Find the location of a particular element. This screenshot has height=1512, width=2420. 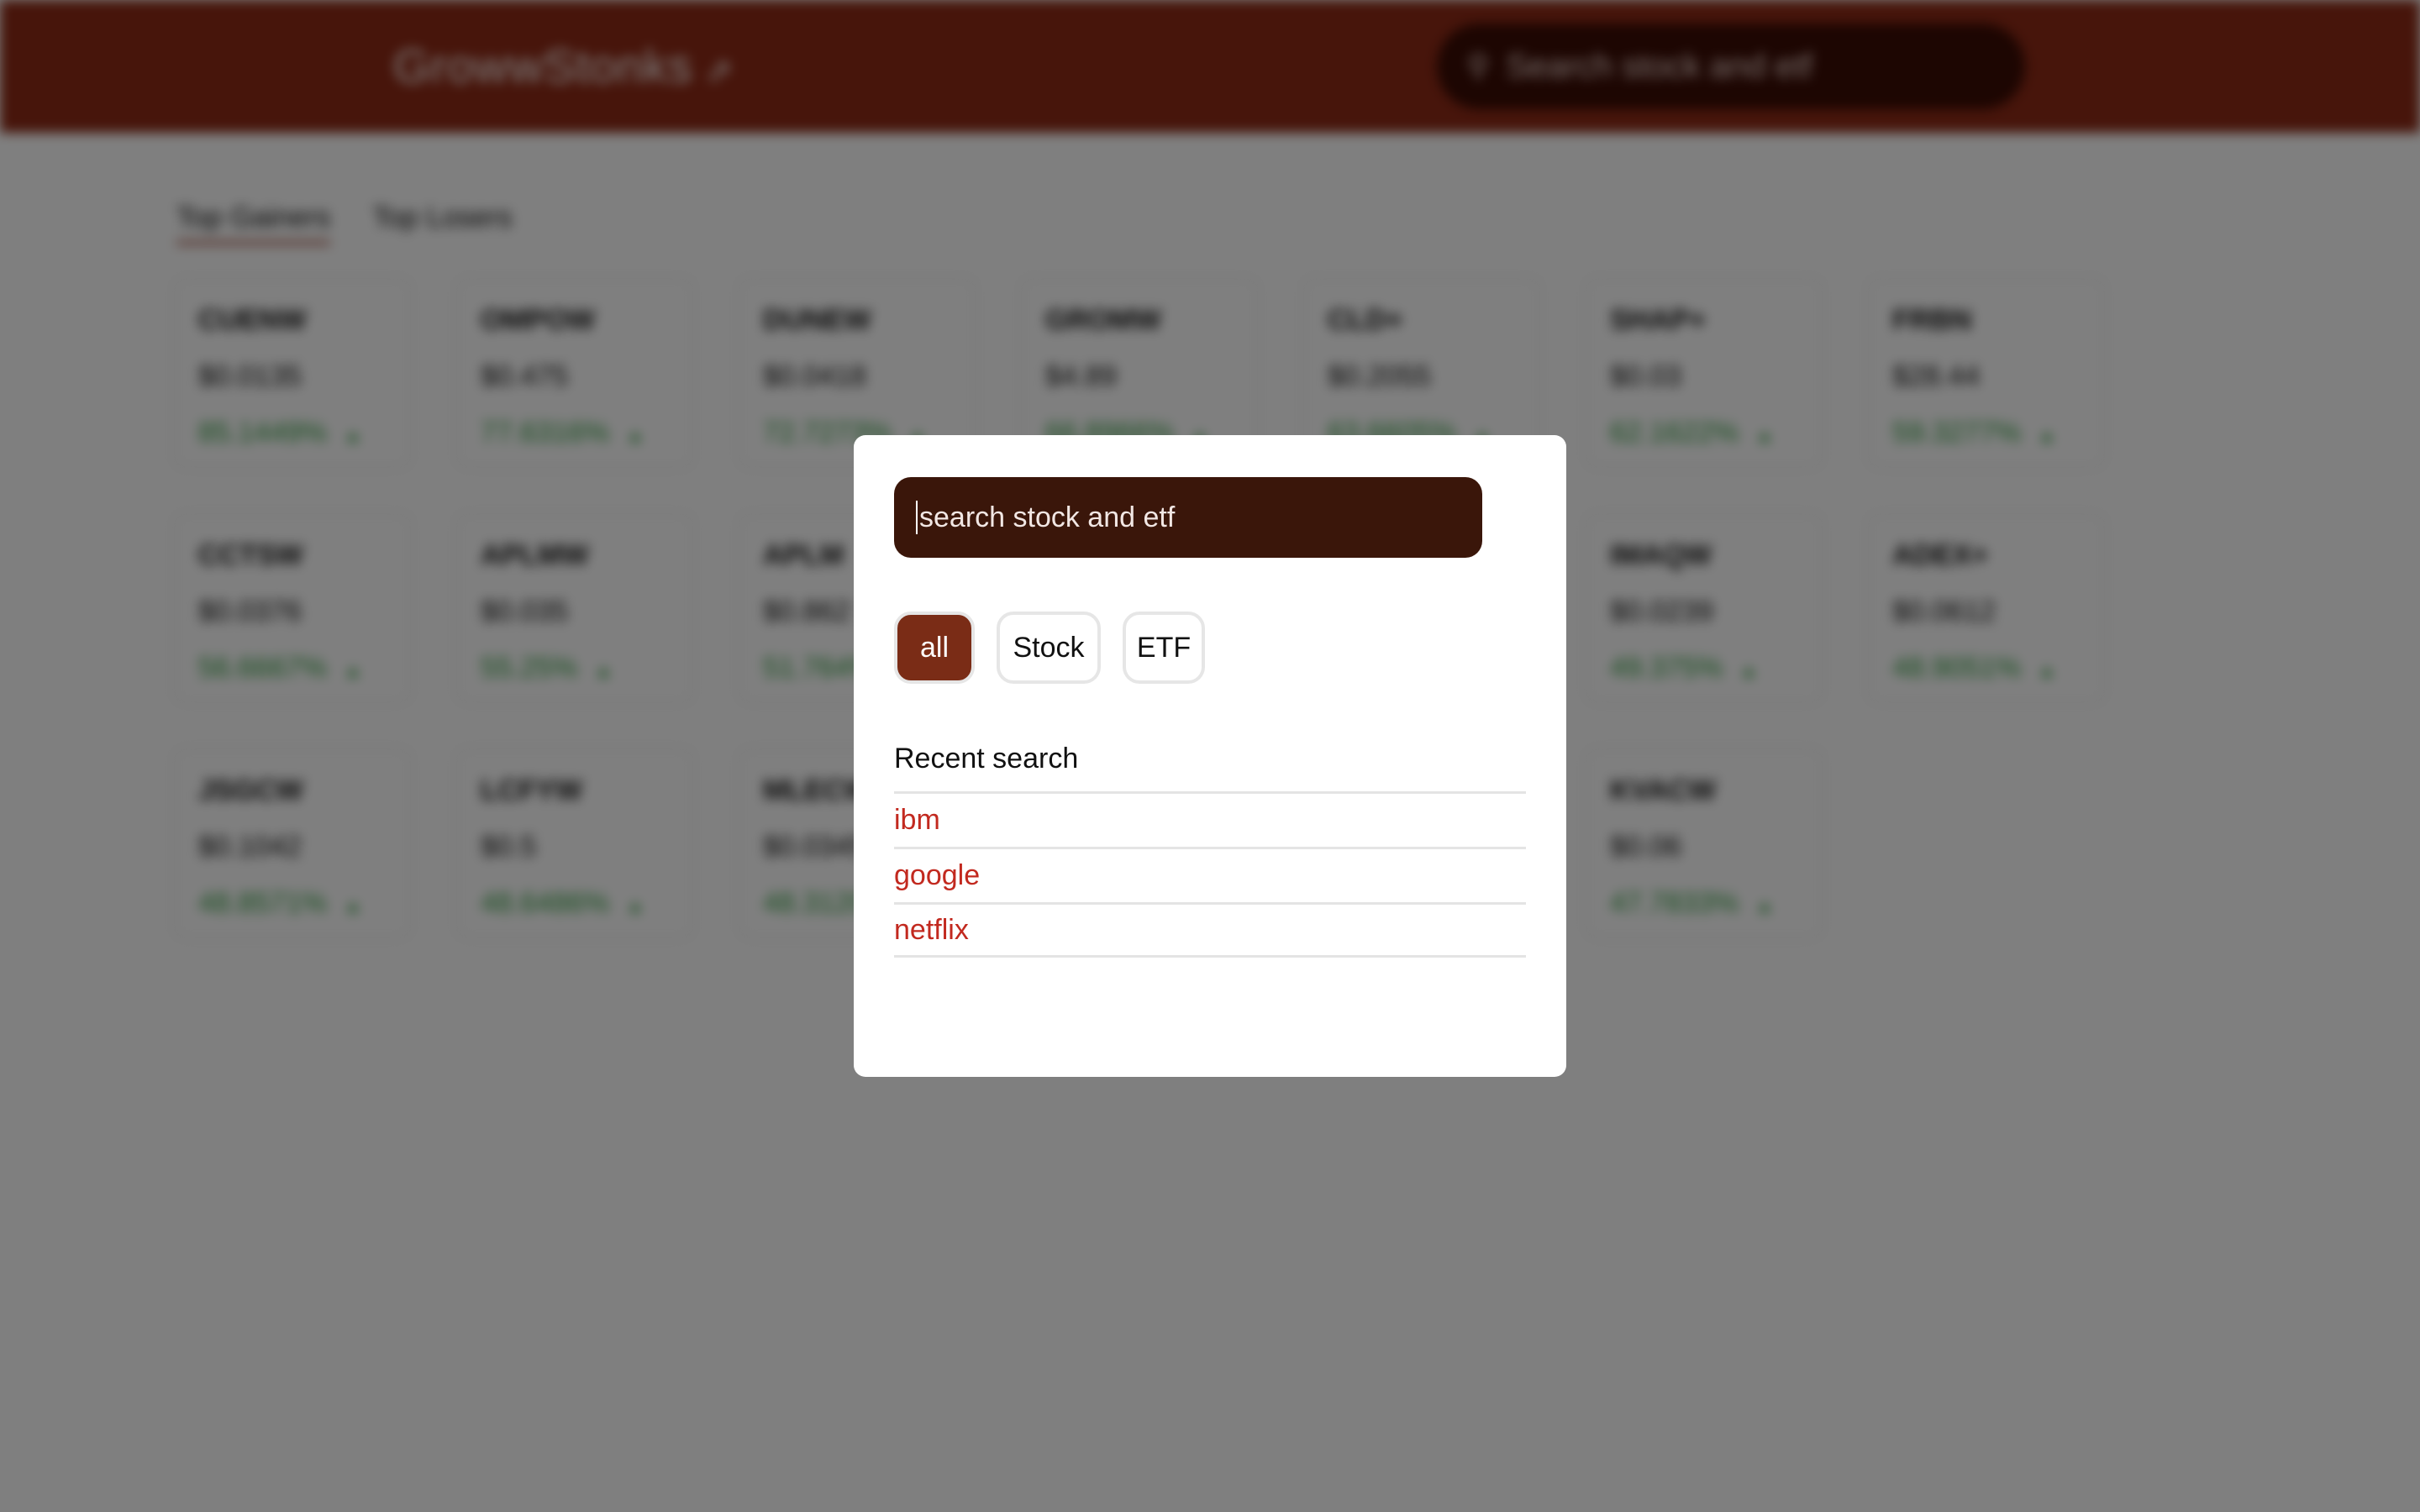

recent-search-heading: Recent search is located at coordinates (987, 758).